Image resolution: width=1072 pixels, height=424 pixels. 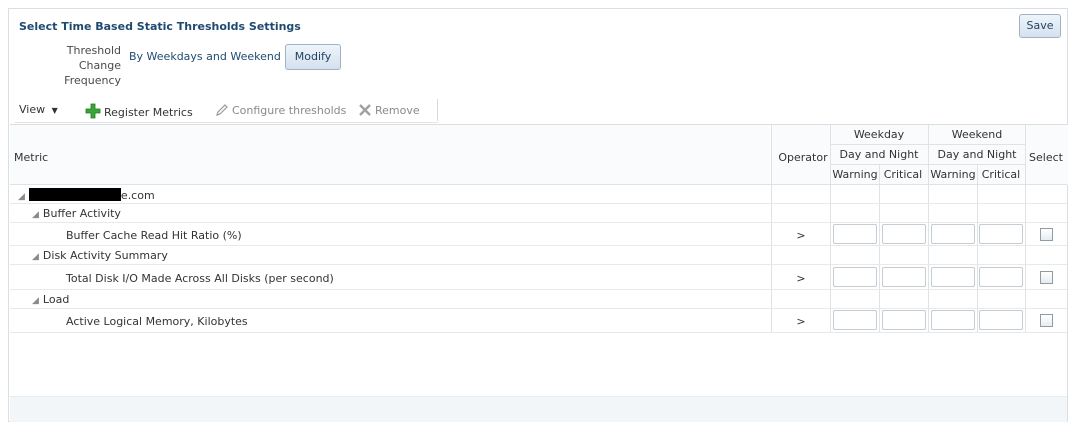 What do you see at coordinates (538, 184) in the screenshot?
I see `header-divider` at bounding box center [538, 184].